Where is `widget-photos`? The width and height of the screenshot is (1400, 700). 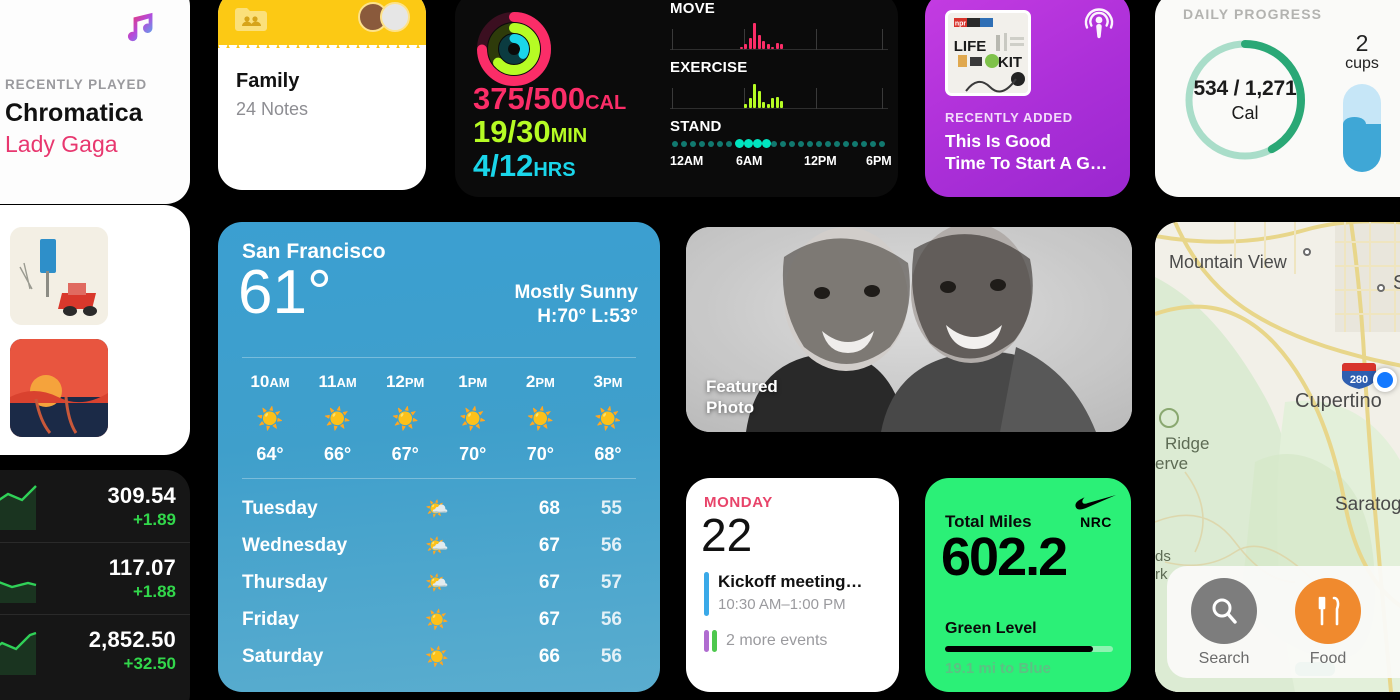 widget-photos is located at coordinates (95, 330).